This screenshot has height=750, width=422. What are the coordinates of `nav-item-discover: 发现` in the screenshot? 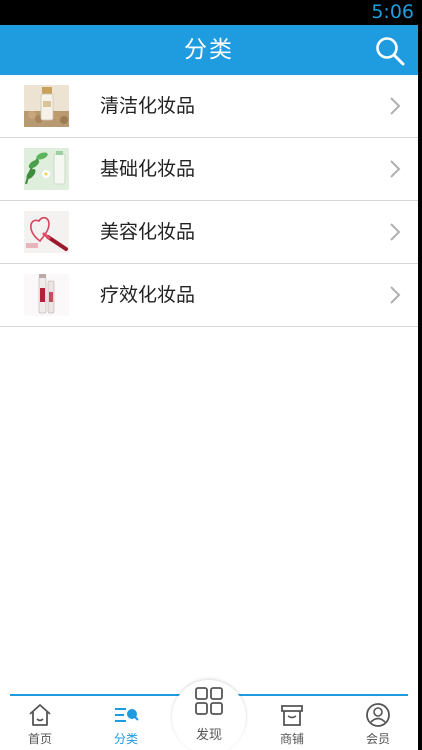 It's located at (209, 714).